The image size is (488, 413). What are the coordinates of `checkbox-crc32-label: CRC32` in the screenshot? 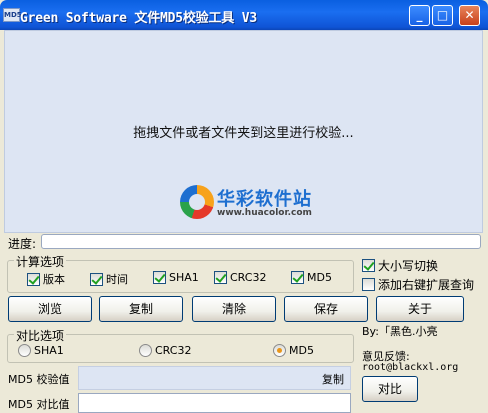 It's located at (248, 277).